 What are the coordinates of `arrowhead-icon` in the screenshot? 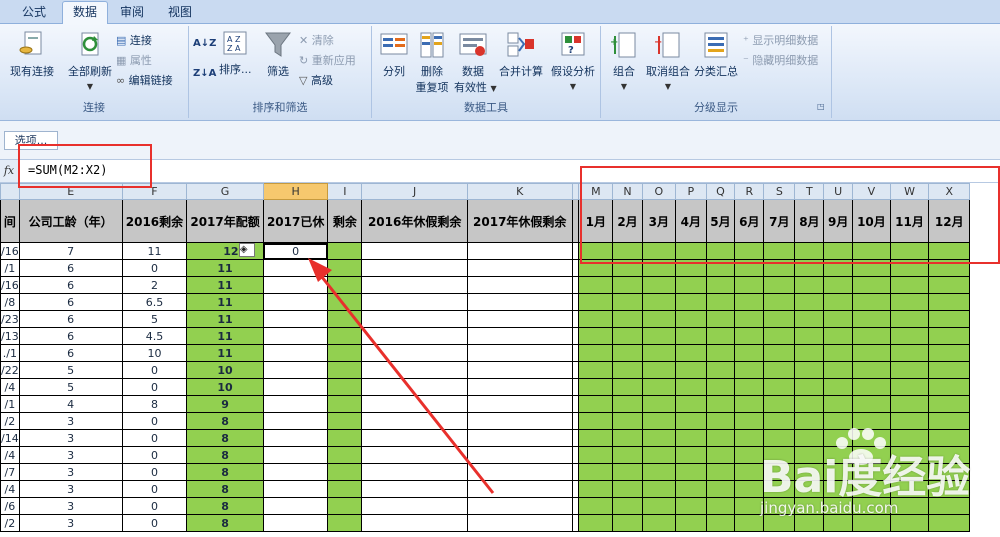 It's located at (320, 270).